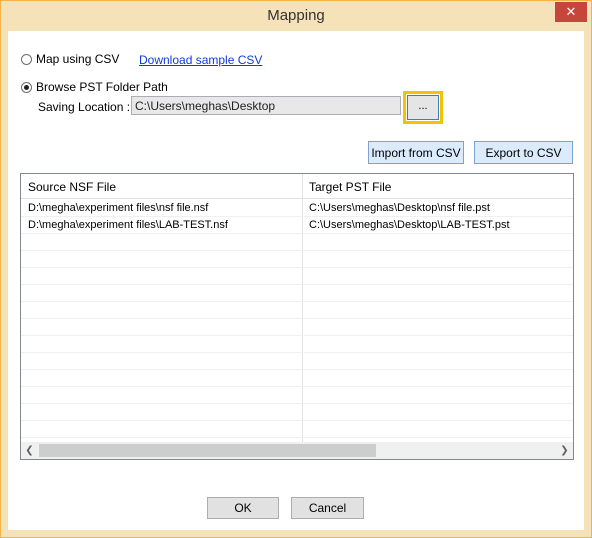  I want to click on title-bar: Mapping ✕, so click(296, 16).